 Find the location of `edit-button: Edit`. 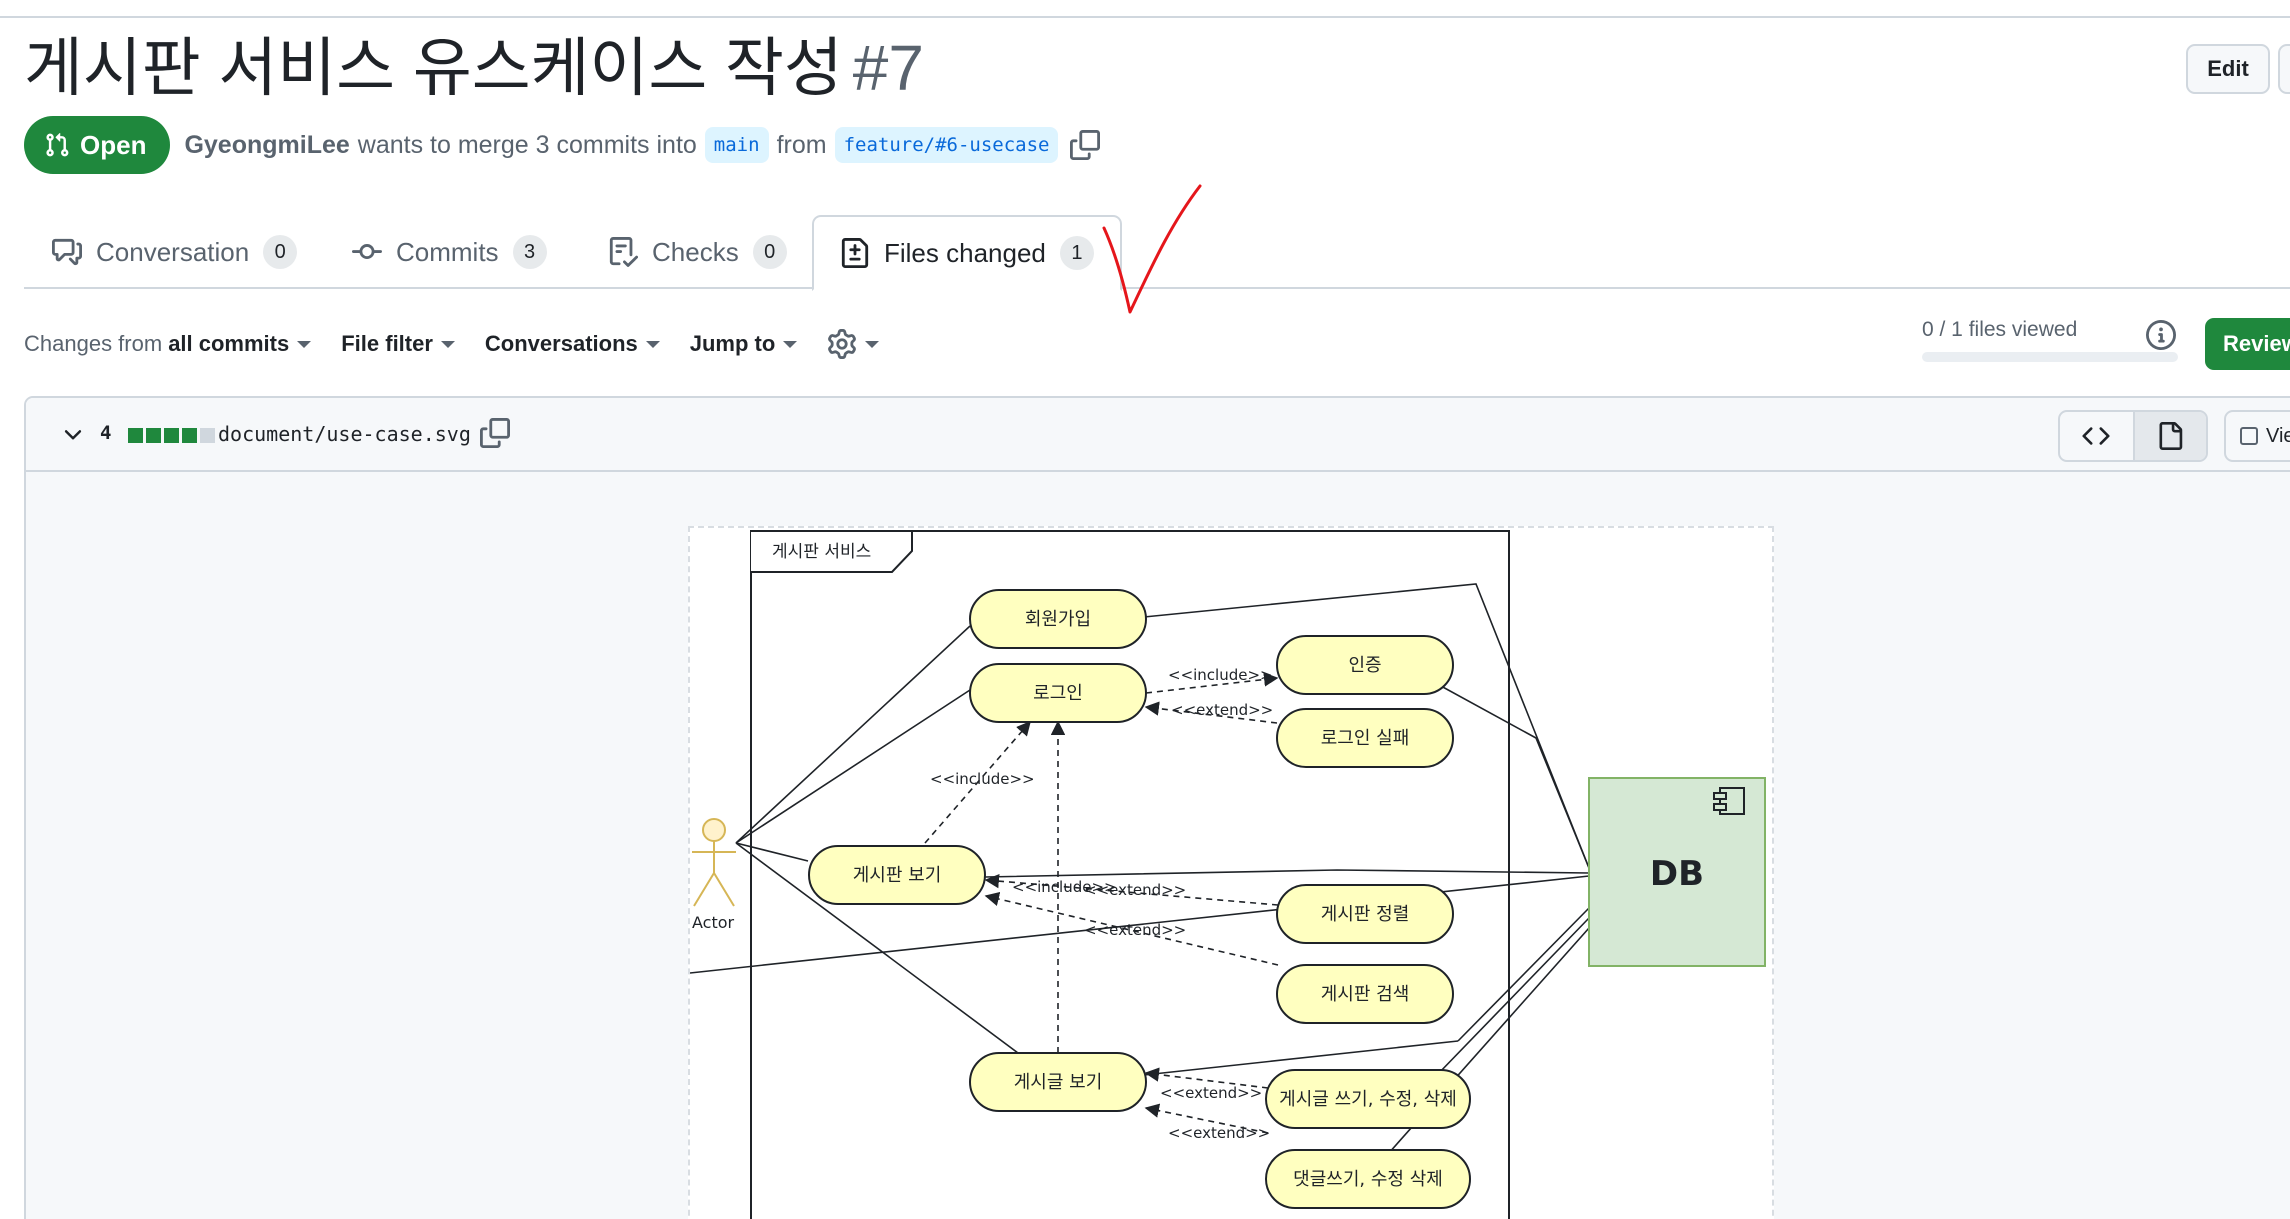

edit-button: Edit is located at coordinates (2228, 69).